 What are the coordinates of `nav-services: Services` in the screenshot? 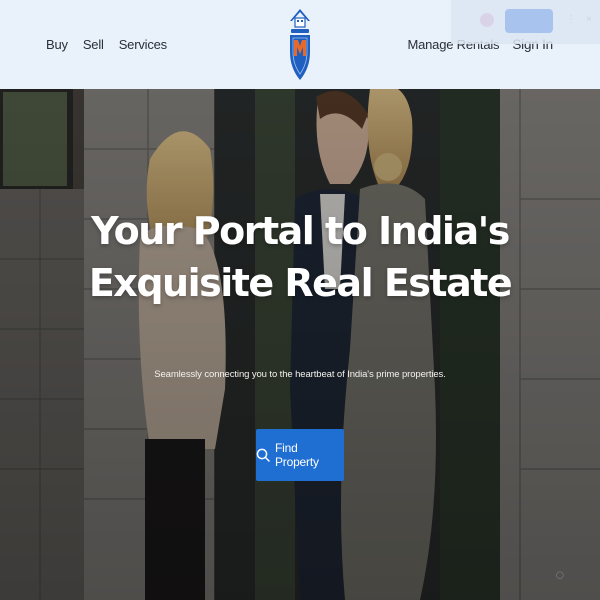 It's located at (143, 44).